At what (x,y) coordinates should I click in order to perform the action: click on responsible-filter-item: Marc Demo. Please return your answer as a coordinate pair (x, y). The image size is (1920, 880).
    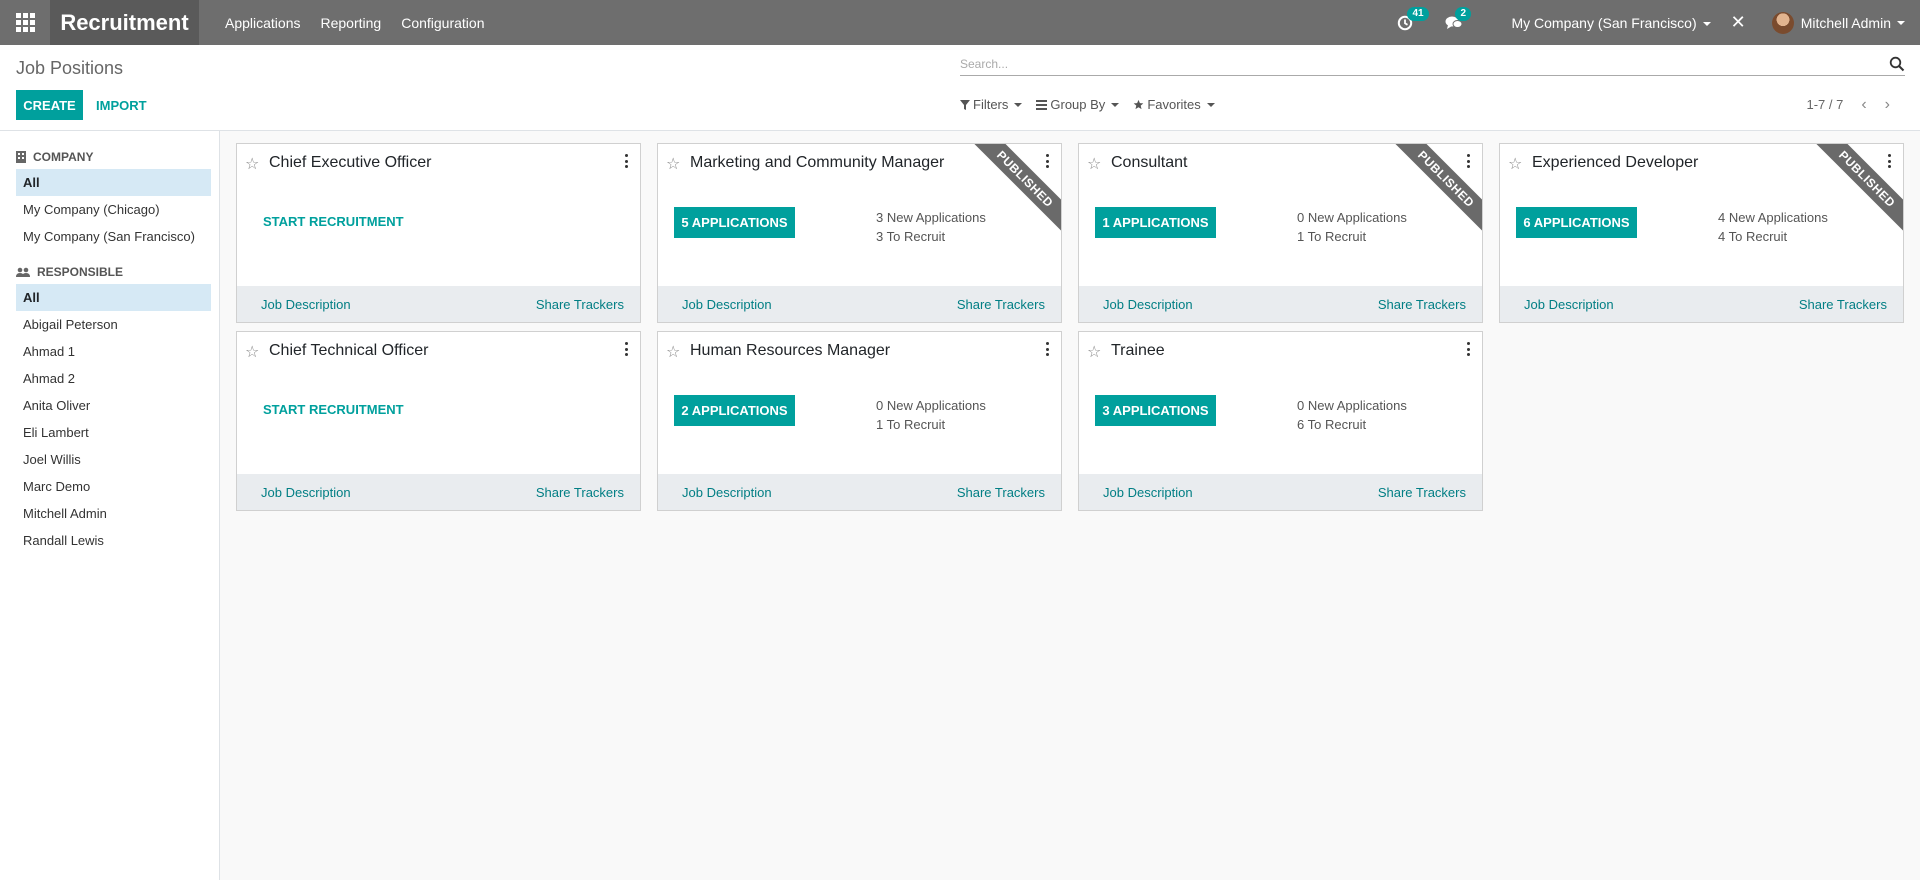
    Looking at the image, I should click on (113, 486).